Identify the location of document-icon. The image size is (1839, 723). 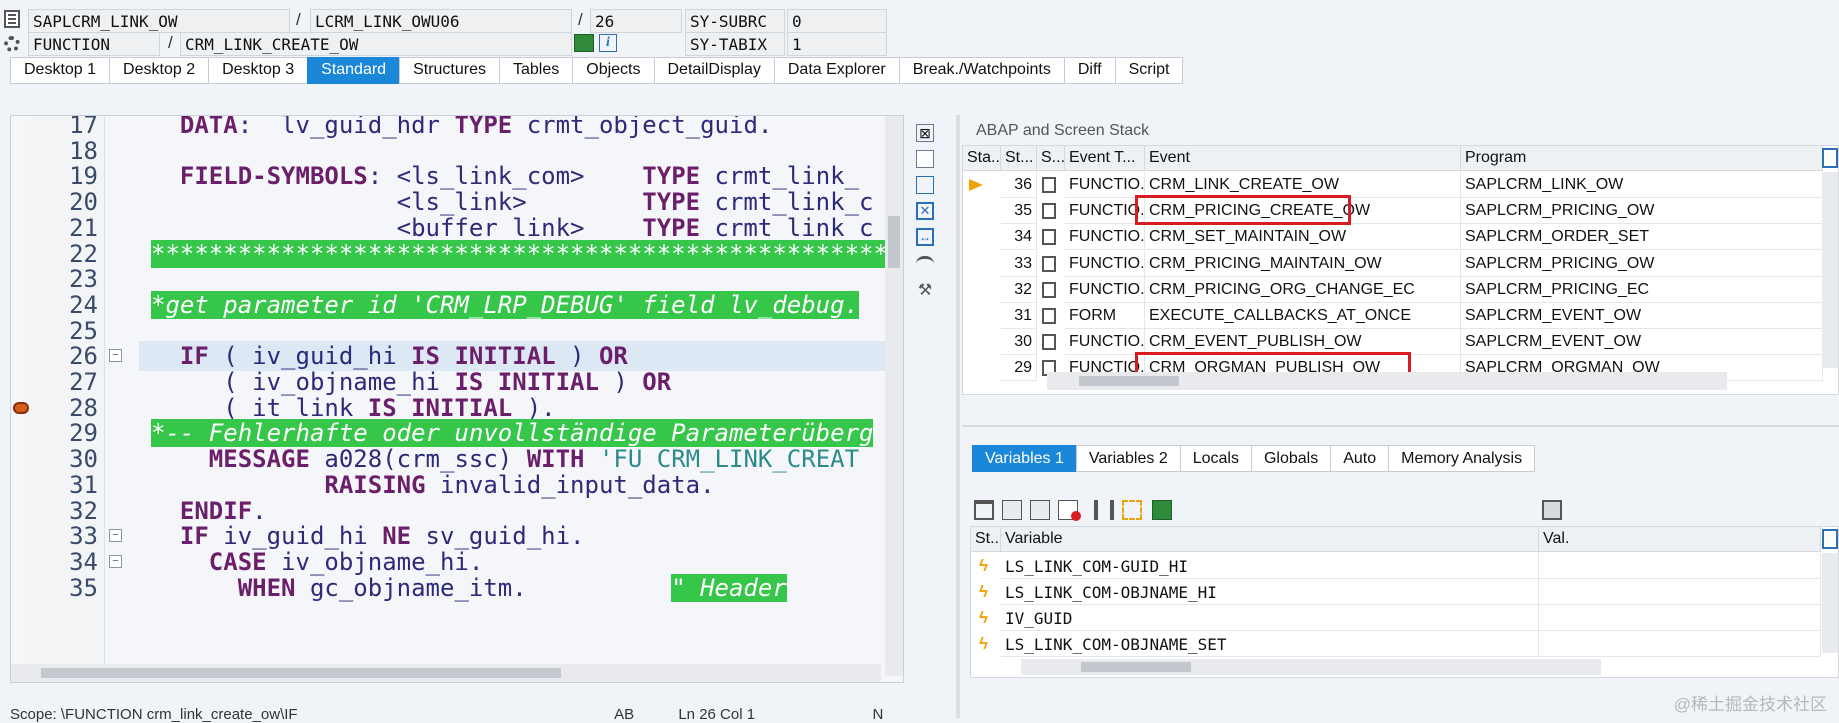
(1049, 342).